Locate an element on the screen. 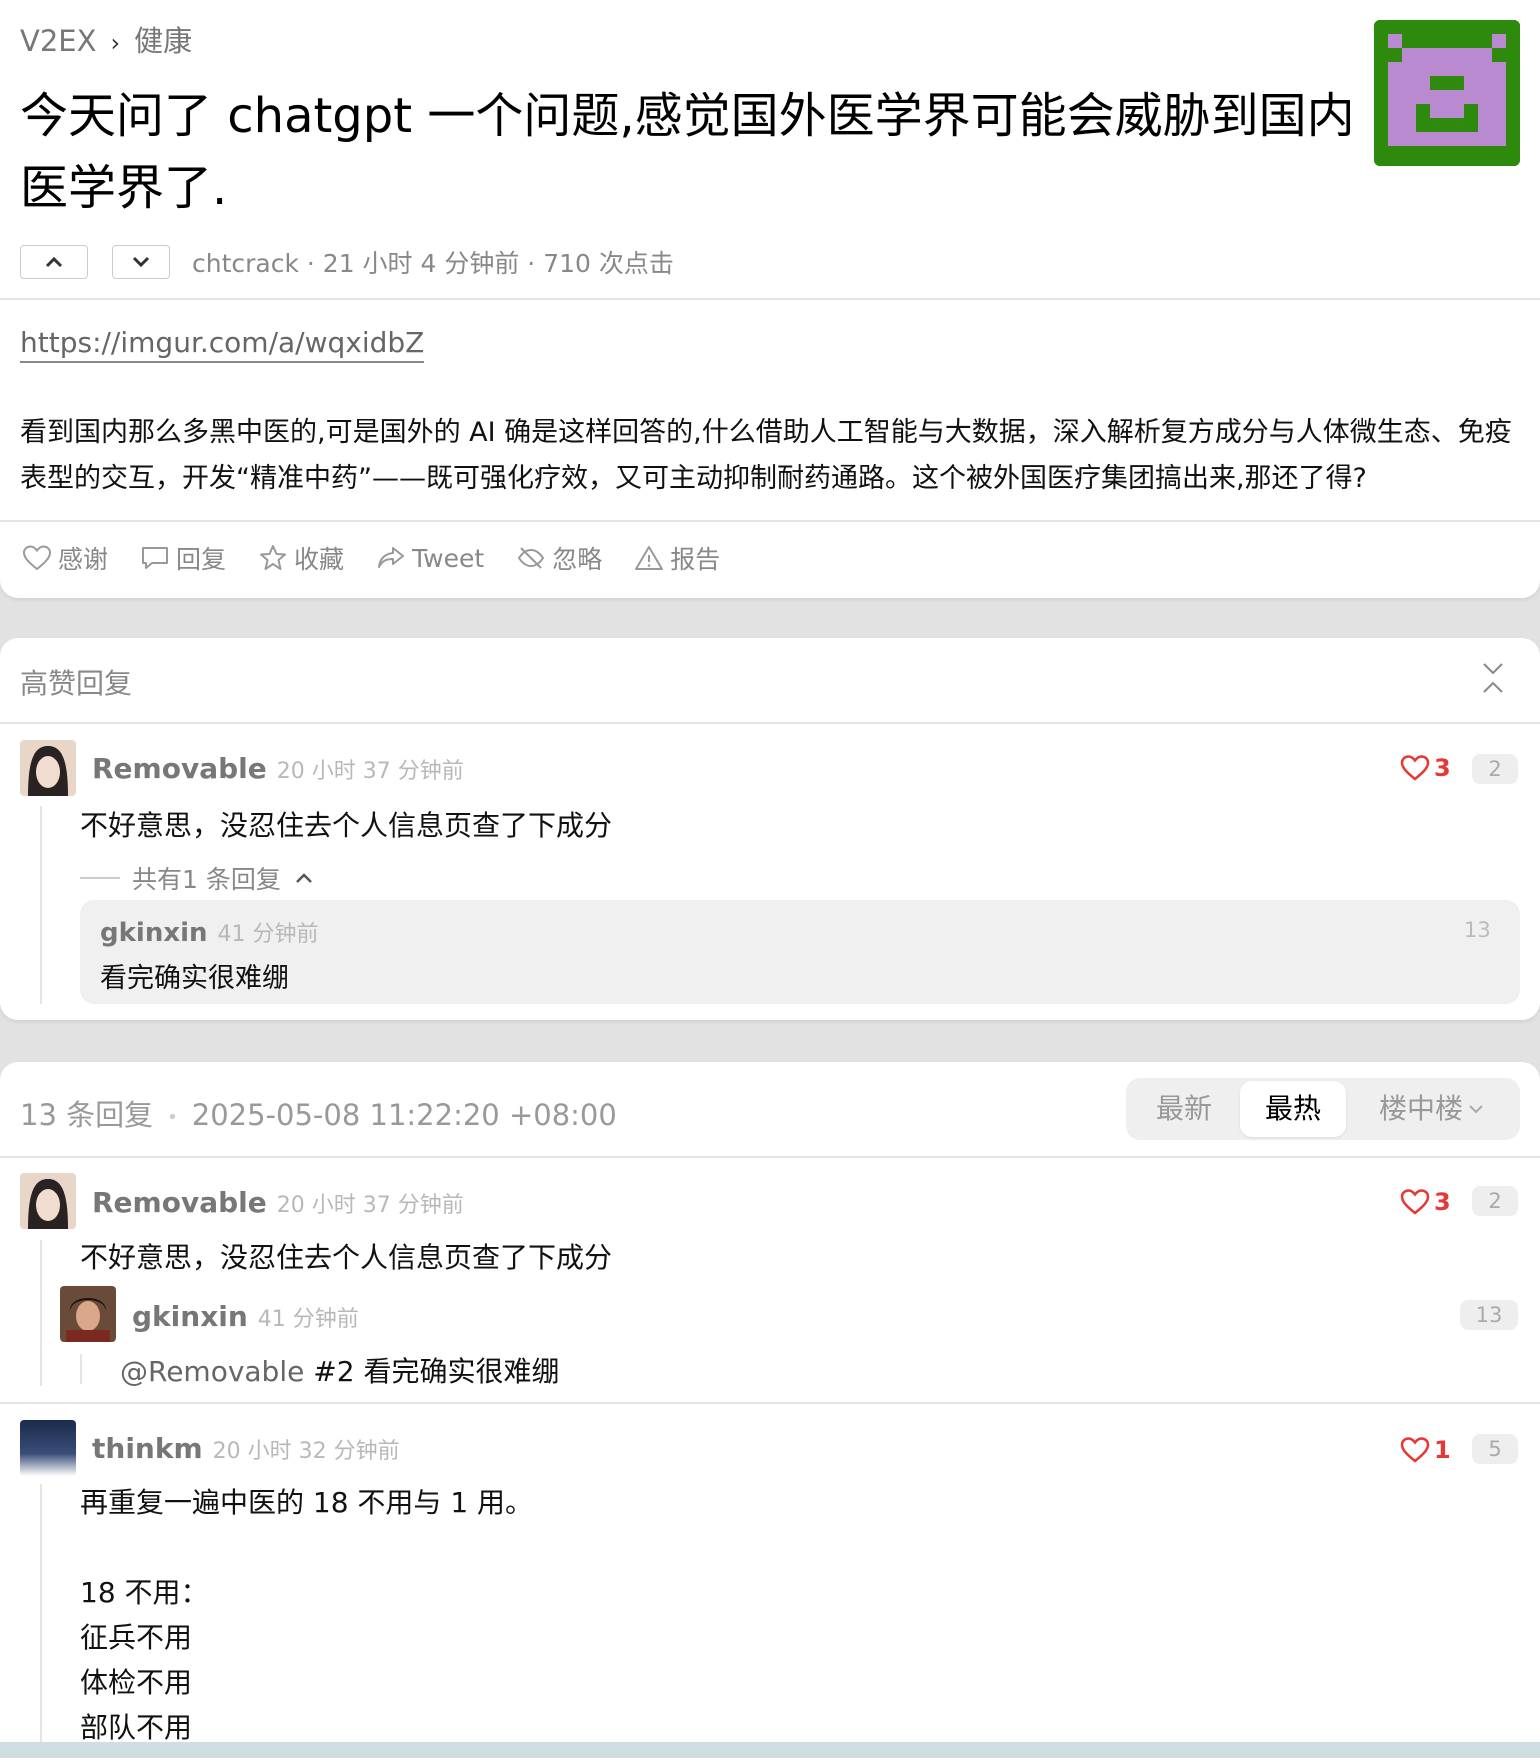  pixel-avatar-icon is located at coordinates (1447, 93).